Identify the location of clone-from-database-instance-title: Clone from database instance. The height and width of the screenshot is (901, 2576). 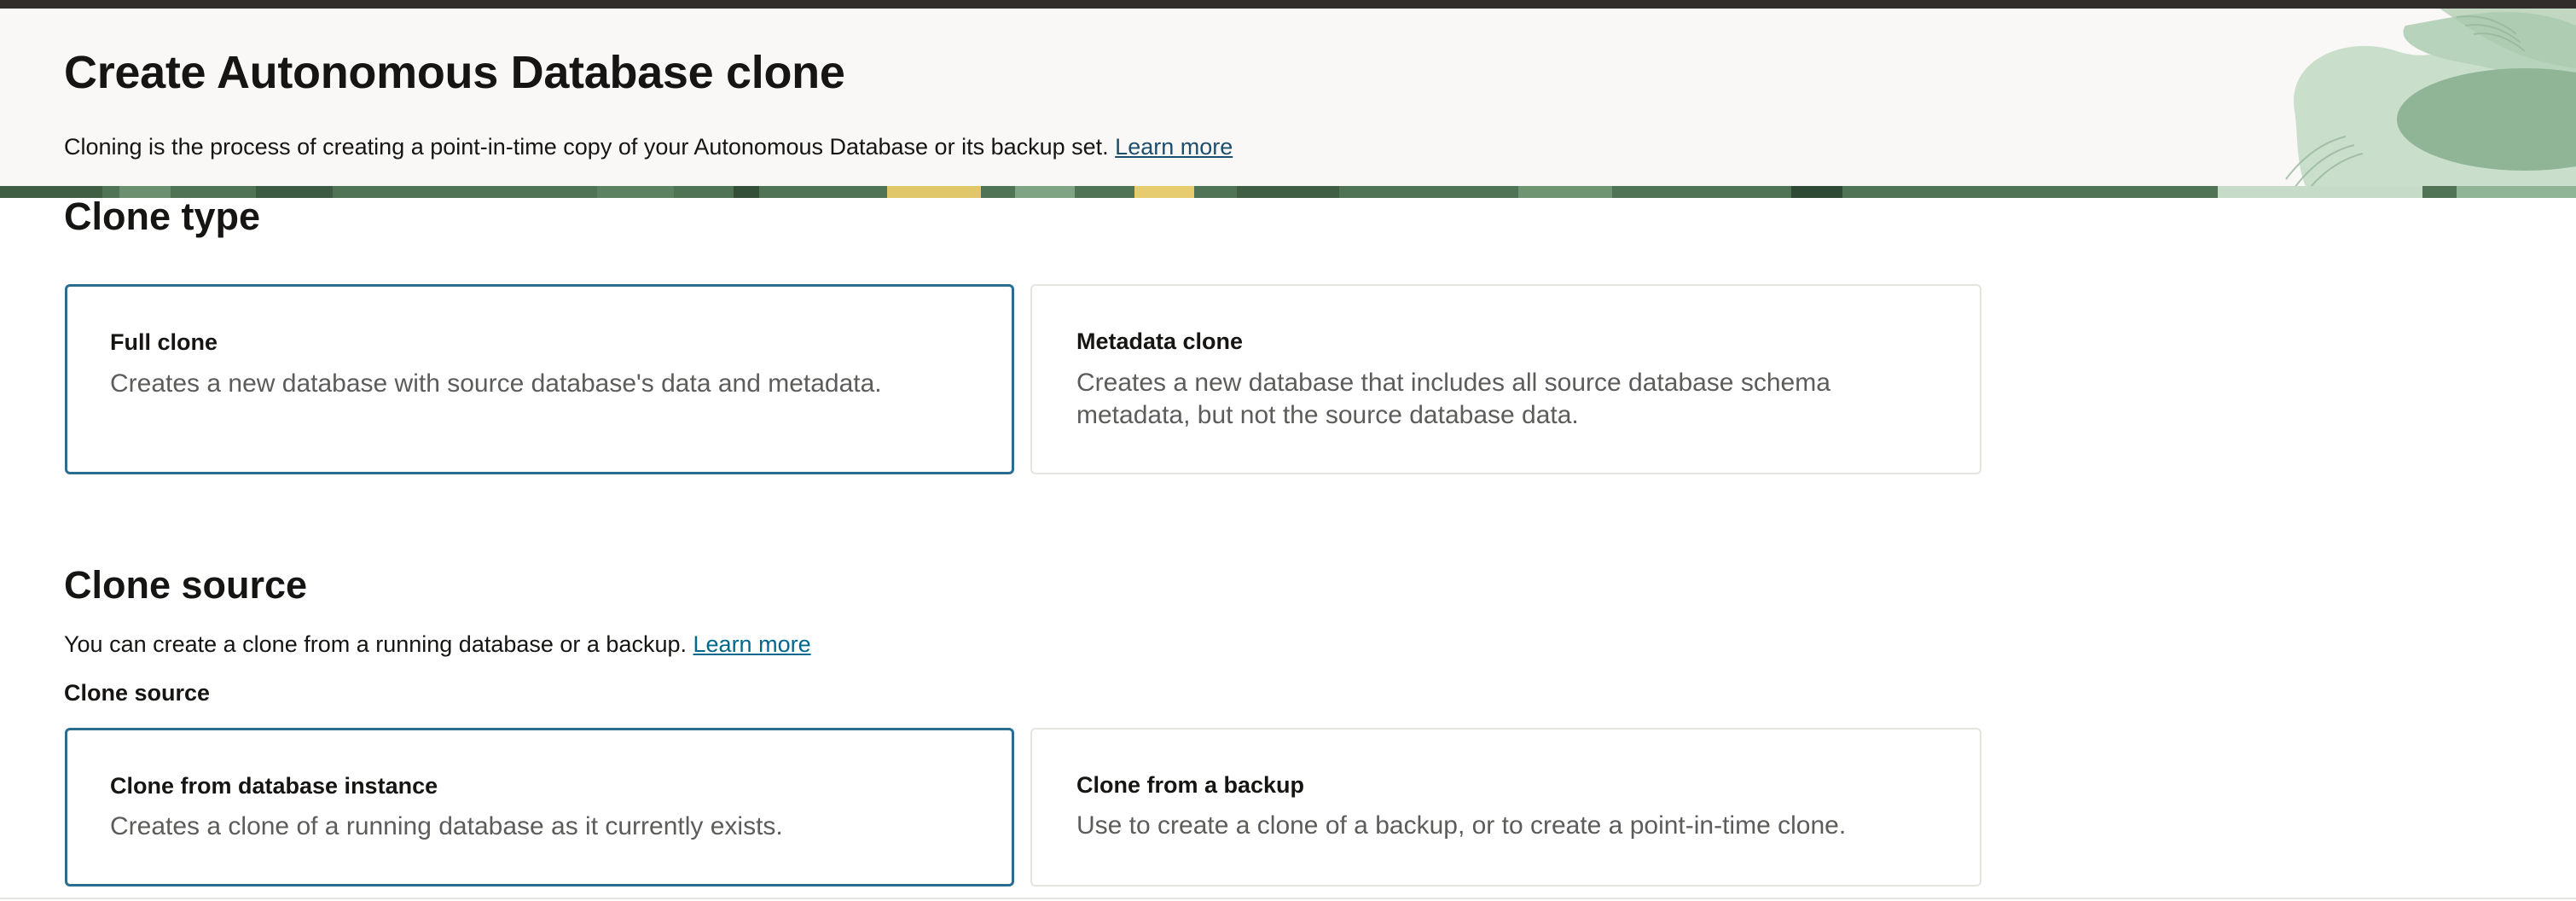
(274, 786).